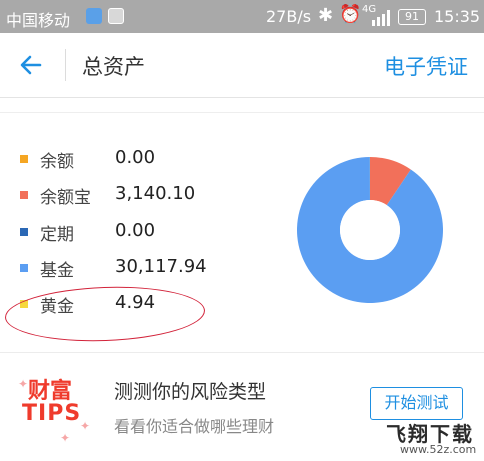 The height and width of the screenshot is (461, 484). Describe the element at coordinates (57, 235) in the screenshot. I see `asset-label: 定期` at that location.